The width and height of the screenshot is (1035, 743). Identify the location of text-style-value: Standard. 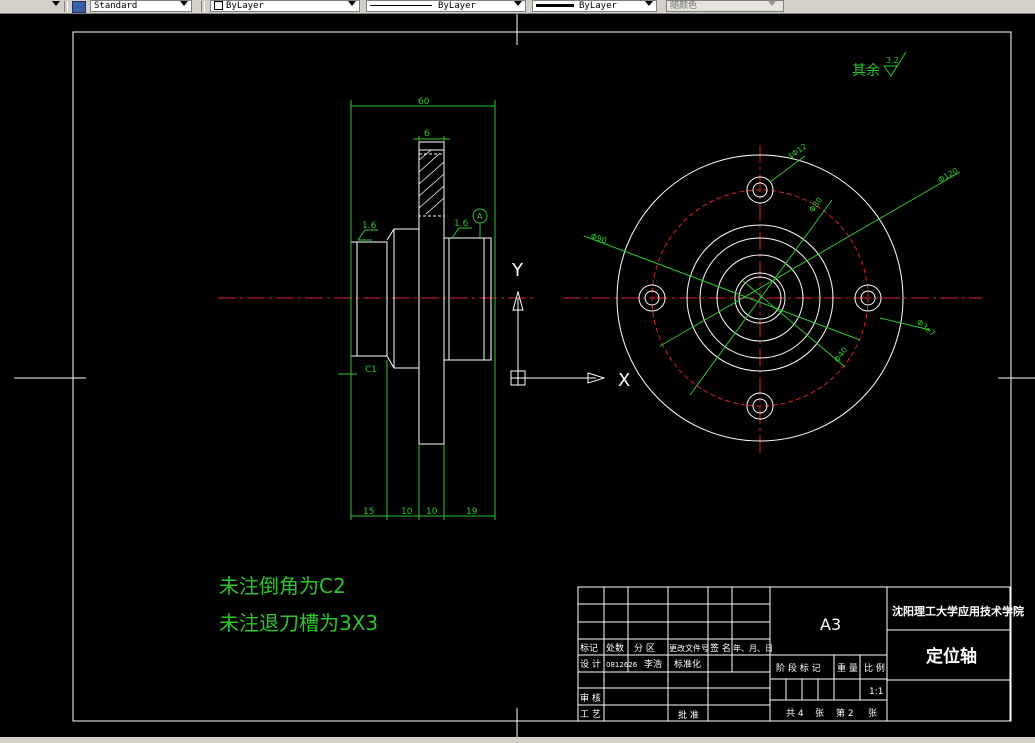
(116, 6).